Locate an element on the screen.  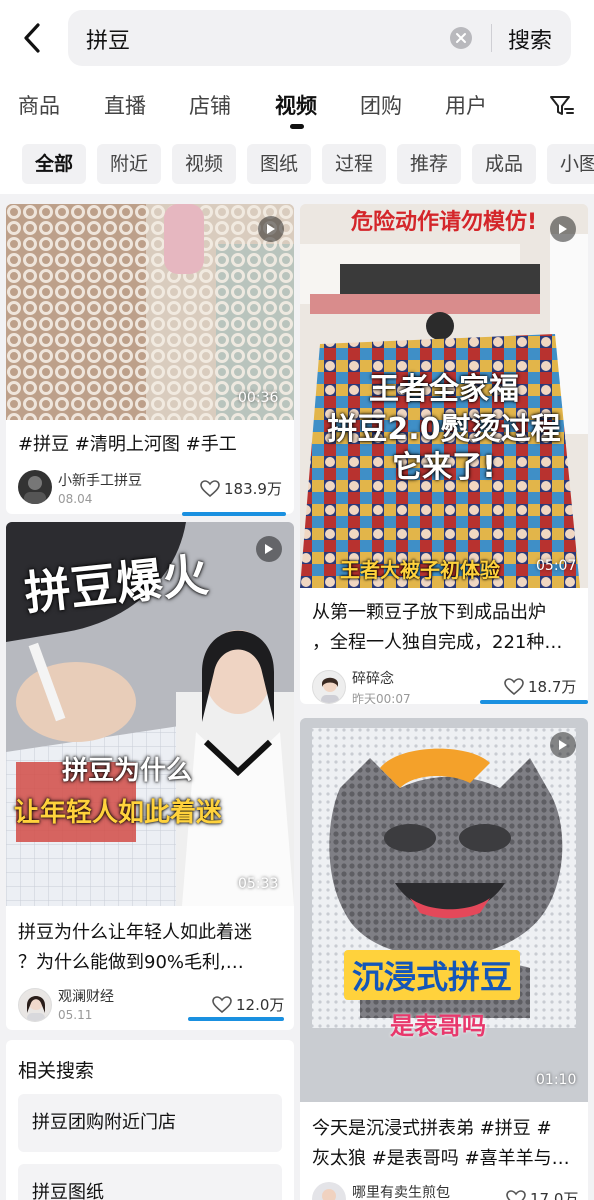
warning-overlay: 危险动作请勿模仿! is located at coordinates (444, 222).